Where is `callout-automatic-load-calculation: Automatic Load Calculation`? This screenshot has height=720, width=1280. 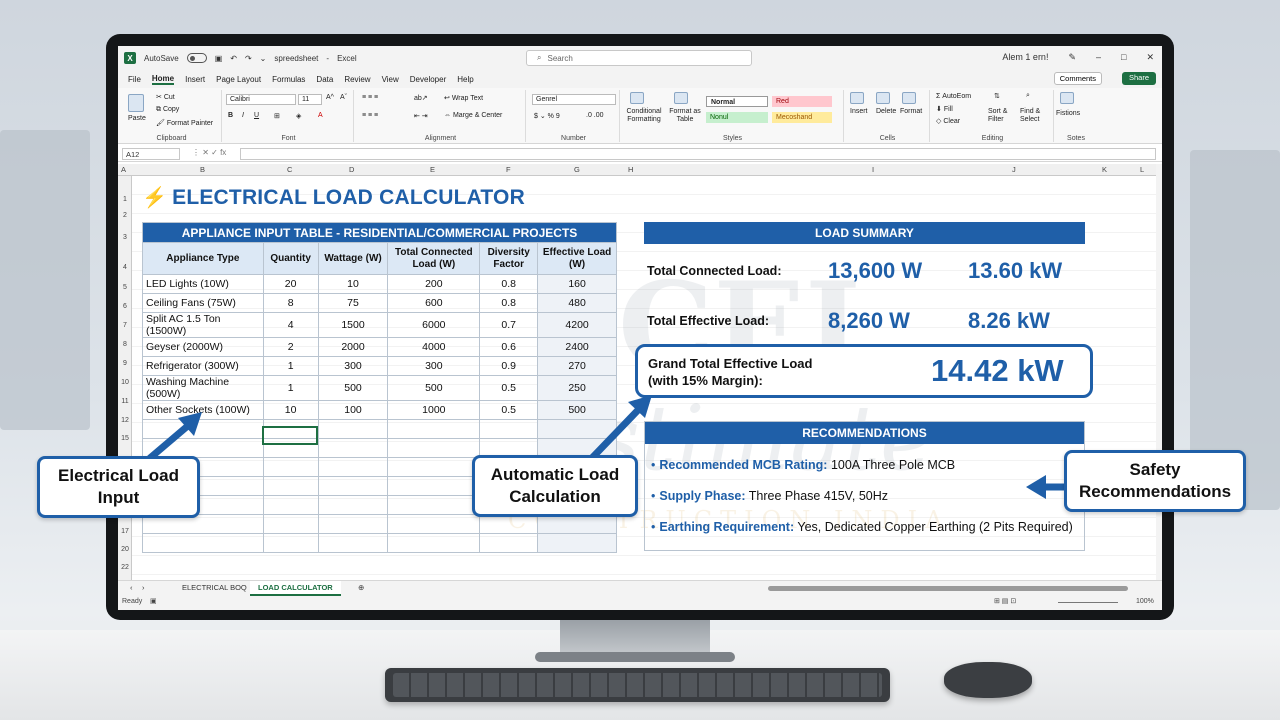 callout-automatic-load-calculation: Automatic Load Calculation is located at coordinates (555, 486).